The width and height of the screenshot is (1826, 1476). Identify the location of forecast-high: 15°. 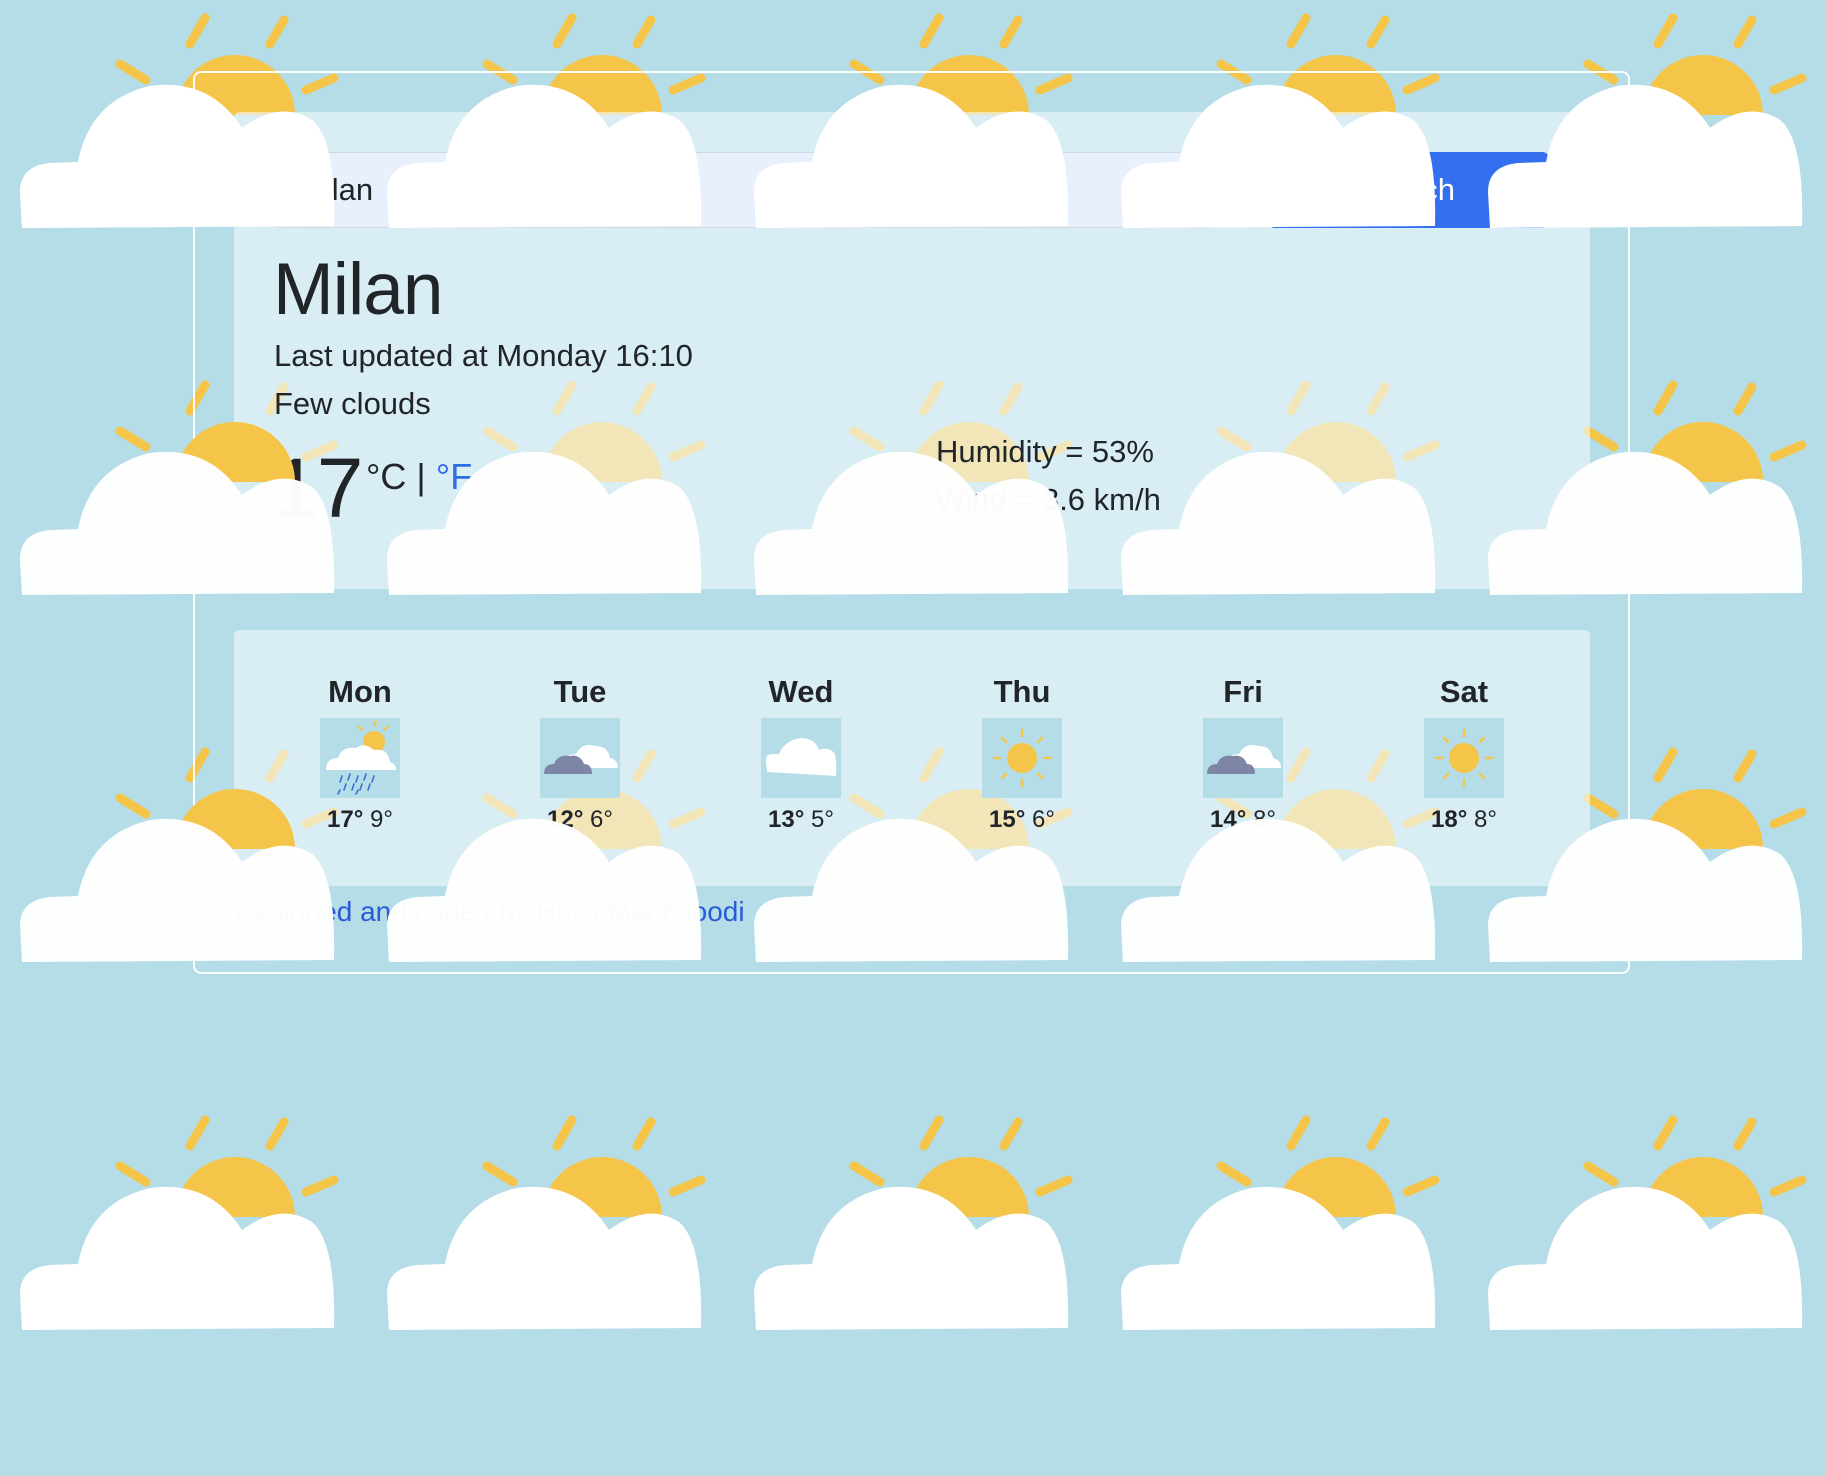
(1007, 819).